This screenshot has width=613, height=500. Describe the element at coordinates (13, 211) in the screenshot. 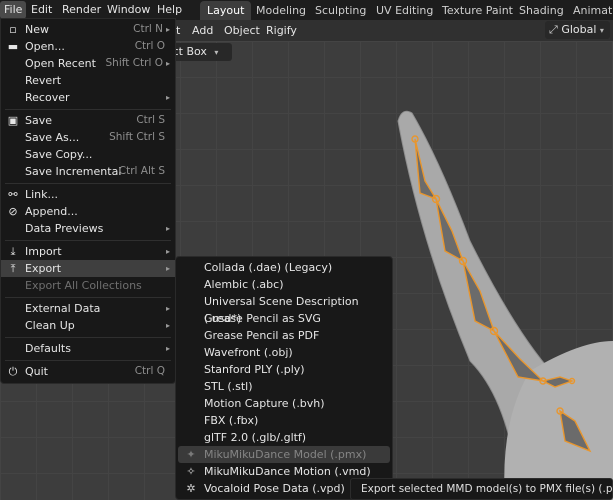

I see `append-icon: ⊘` at that location.